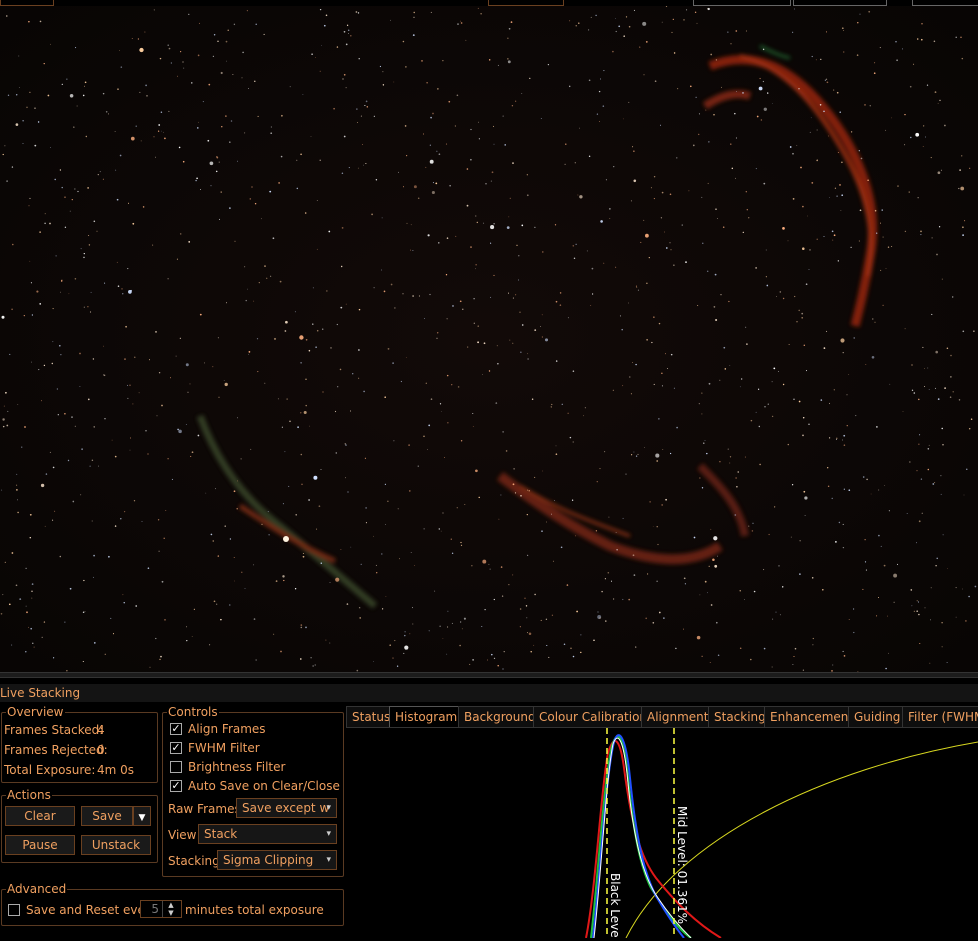 The height and width of the screenshot is (941, 978). What do you see at coordinates (812, 716) in the screenshot?
I see `tab-enhancement: Enhancement` at bounding box center [812, 716].